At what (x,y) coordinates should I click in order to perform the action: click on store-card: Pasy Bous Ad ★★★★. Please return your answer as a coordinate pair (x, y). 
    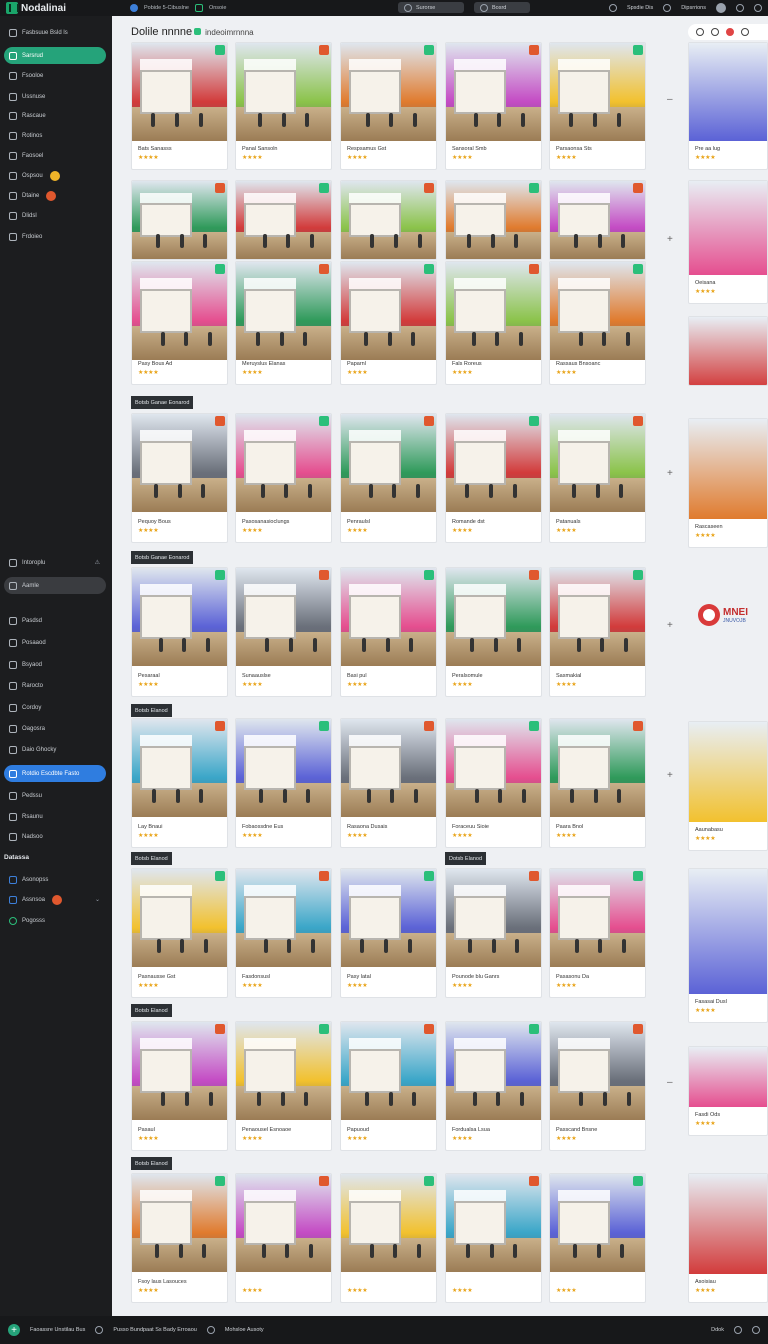
    Looking at the image, I should click on (179, 323).